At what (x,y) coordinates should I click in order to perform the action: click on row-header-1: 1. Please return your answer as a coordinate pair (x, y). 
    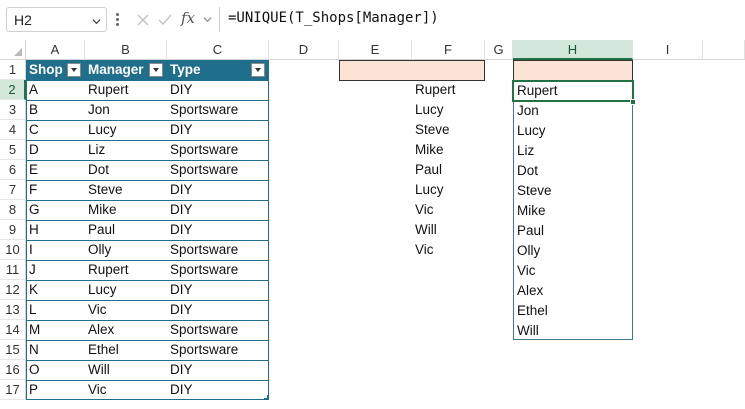
    Looking at the image, I should click on (13, 70).